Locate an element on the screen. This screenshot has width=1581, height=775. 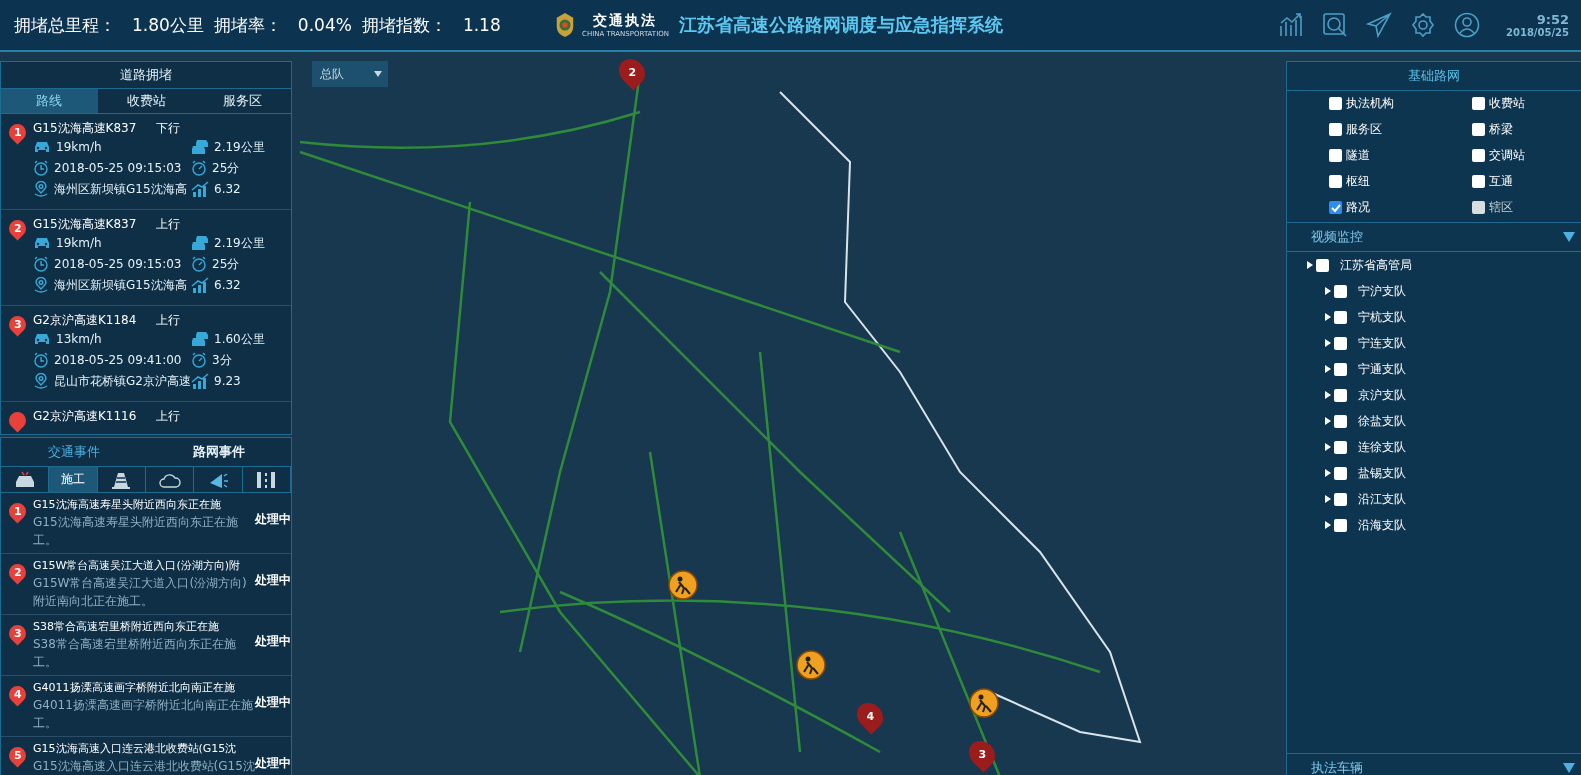
layer-checkbox: 服务区 is located at coordinates (1400, 129).